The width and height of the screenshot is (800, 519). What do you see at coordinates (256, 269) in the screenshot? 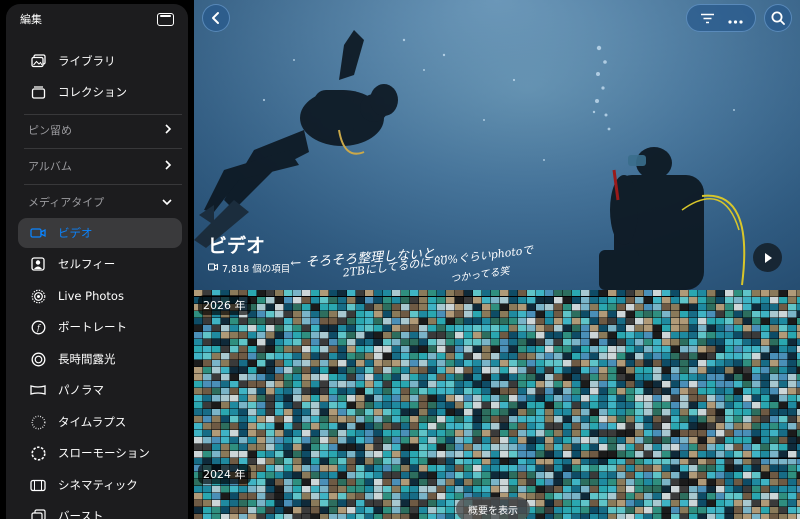
I see `item-count-text: 7,818 個の項目` at bounding box center [256, 269].